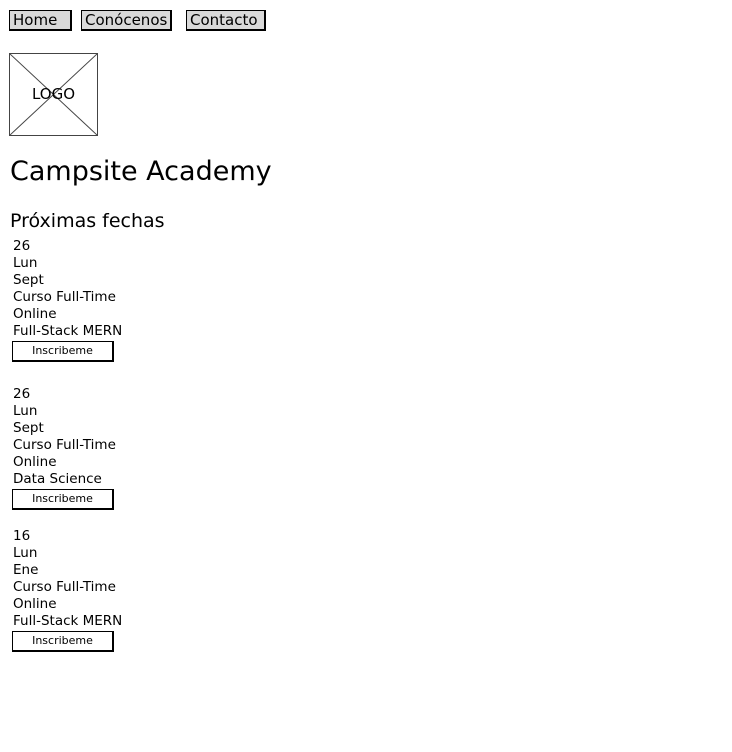 This screenshot has height=752, width=732. Describe the element at coordinates (87, 221) in the screenshot. I see `section-title: Próximas fechas` at that location.